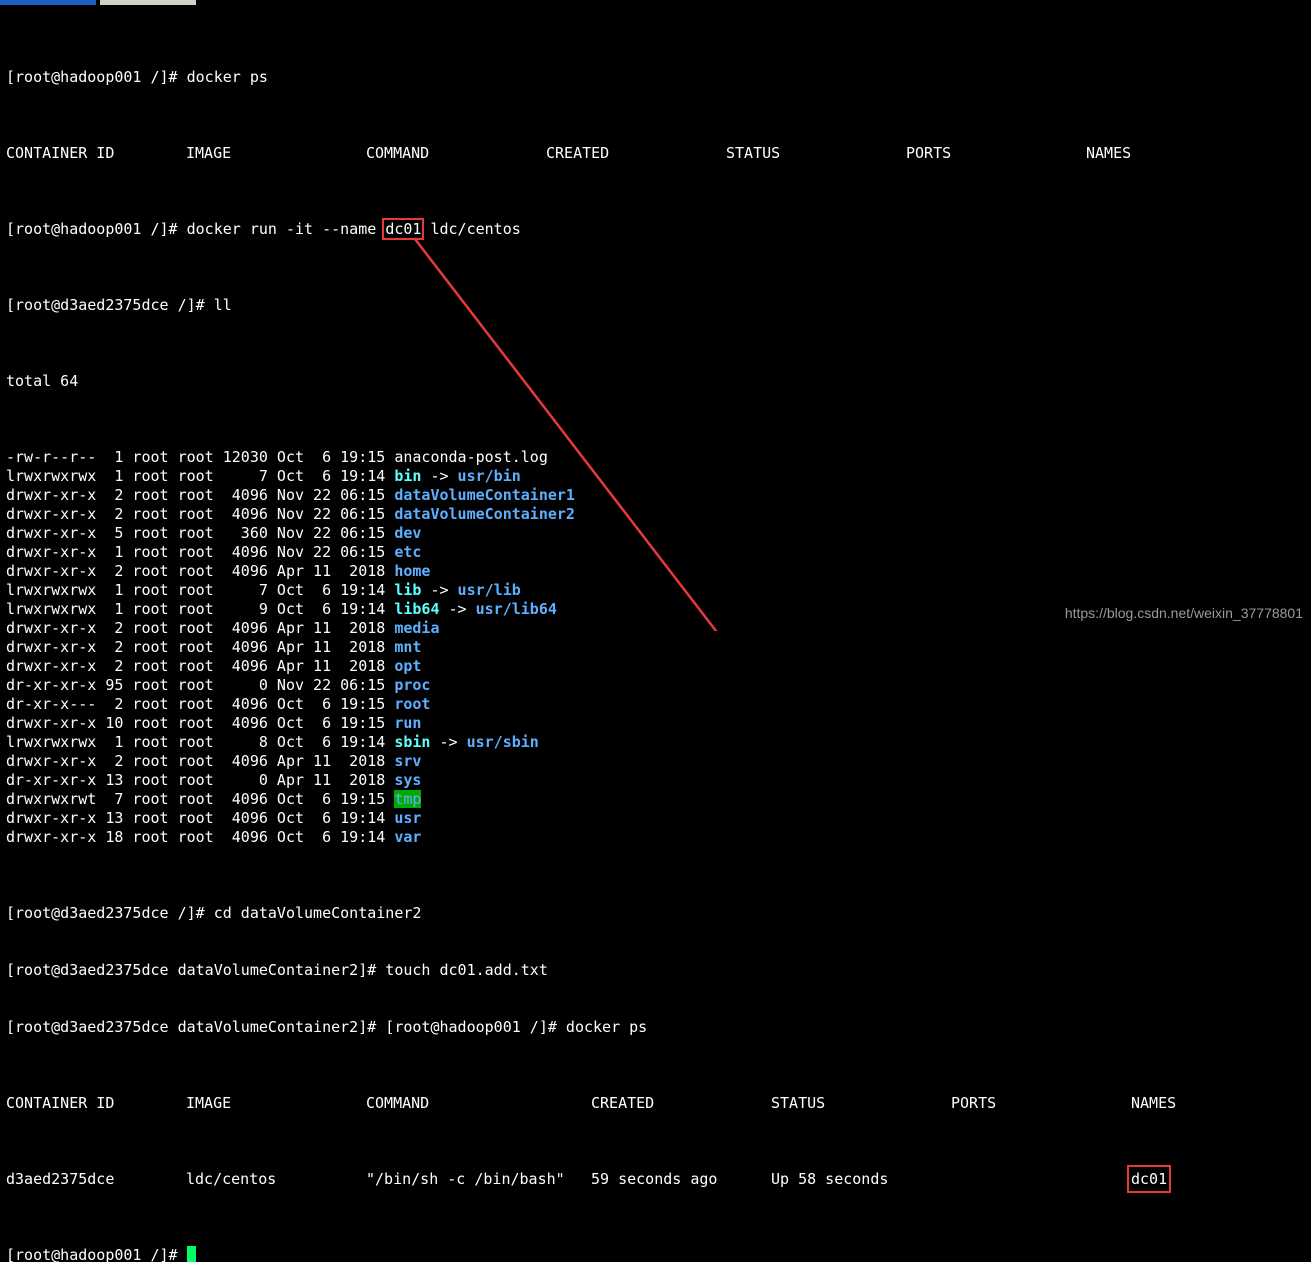 The image size is (1311, 1262). Describe the element at coordinates (408, 780) in the screenshot. I see `listing-name: sys` at that location.